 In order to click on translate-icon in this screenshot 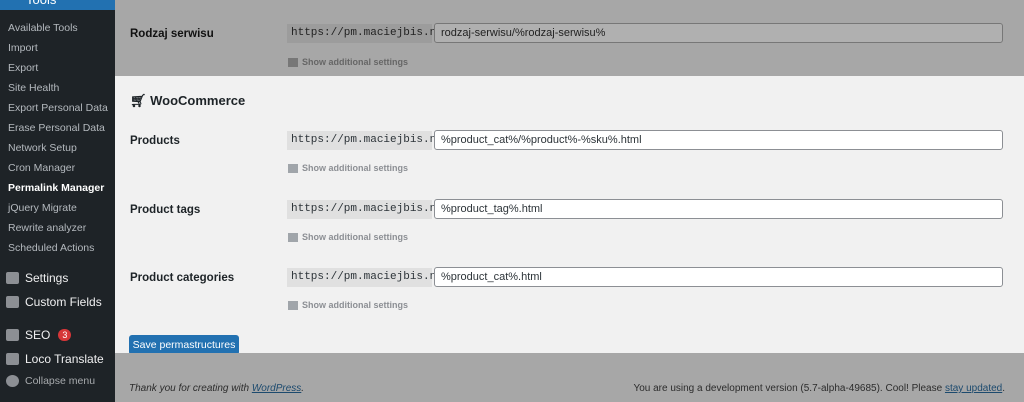, I will do `click(12, 359)`.